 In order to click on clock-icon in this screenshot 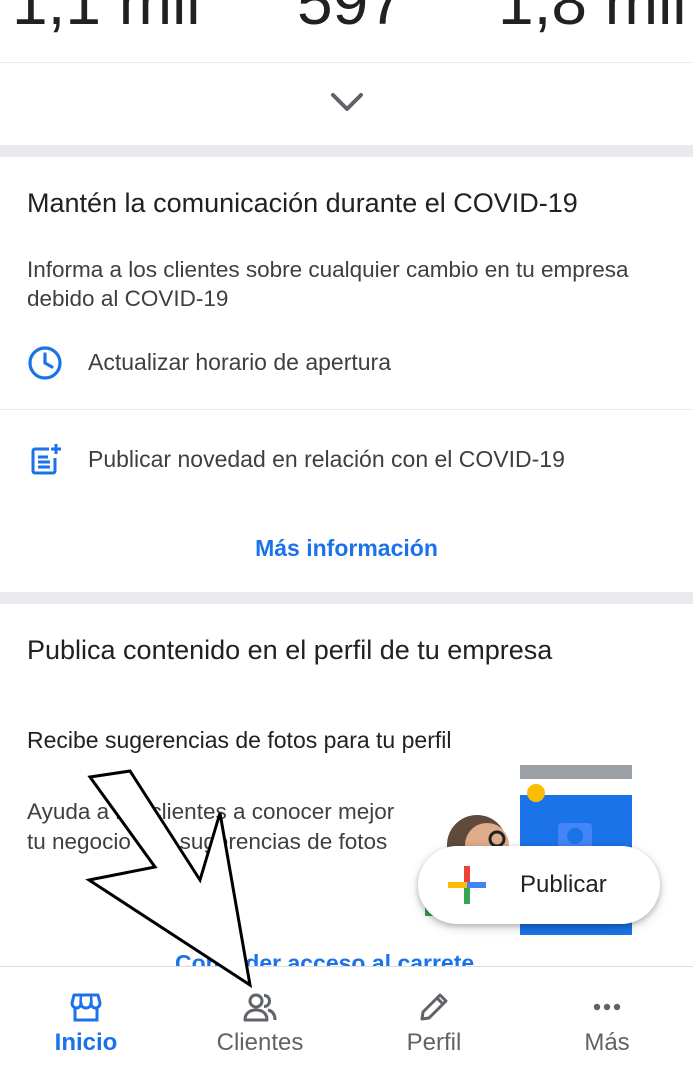, I will do `click(45, 363)`.